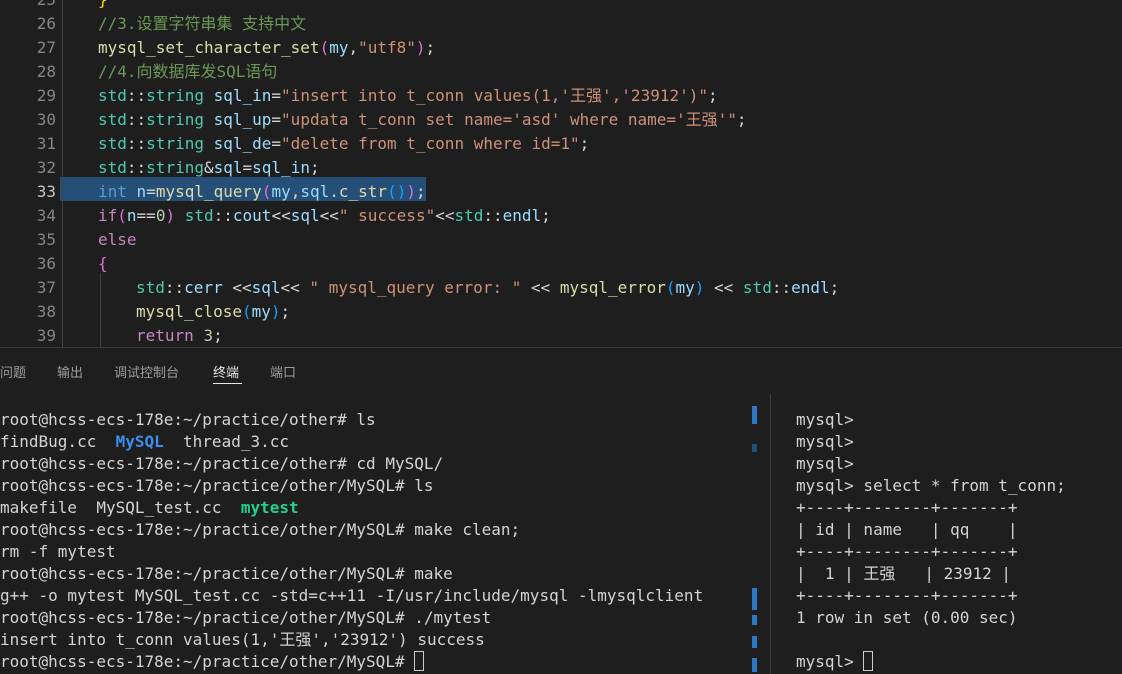 This screenshot has width=1122, height=674. I want to click on line-number: 33, so click(46, 191).